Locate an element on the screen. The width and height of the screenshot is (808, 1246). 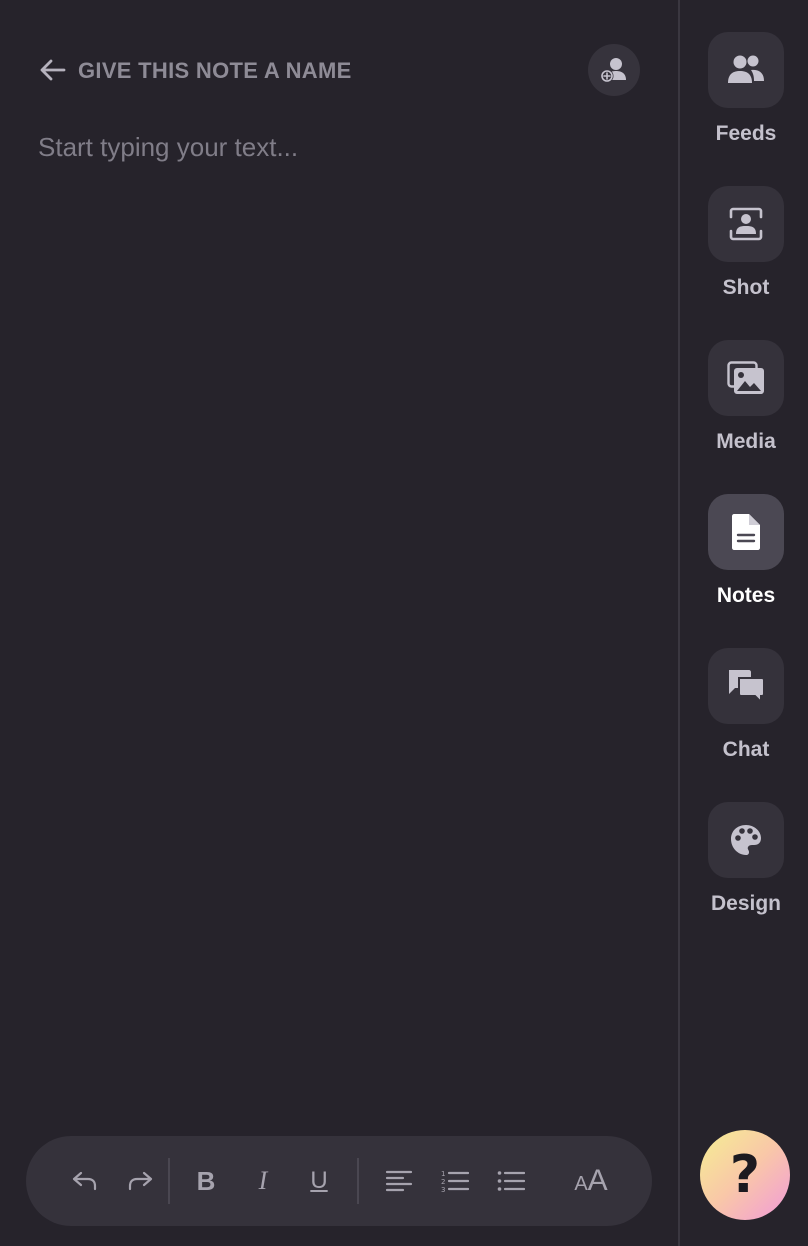
svg-text: 2 is located at coordinates (443, 1182).